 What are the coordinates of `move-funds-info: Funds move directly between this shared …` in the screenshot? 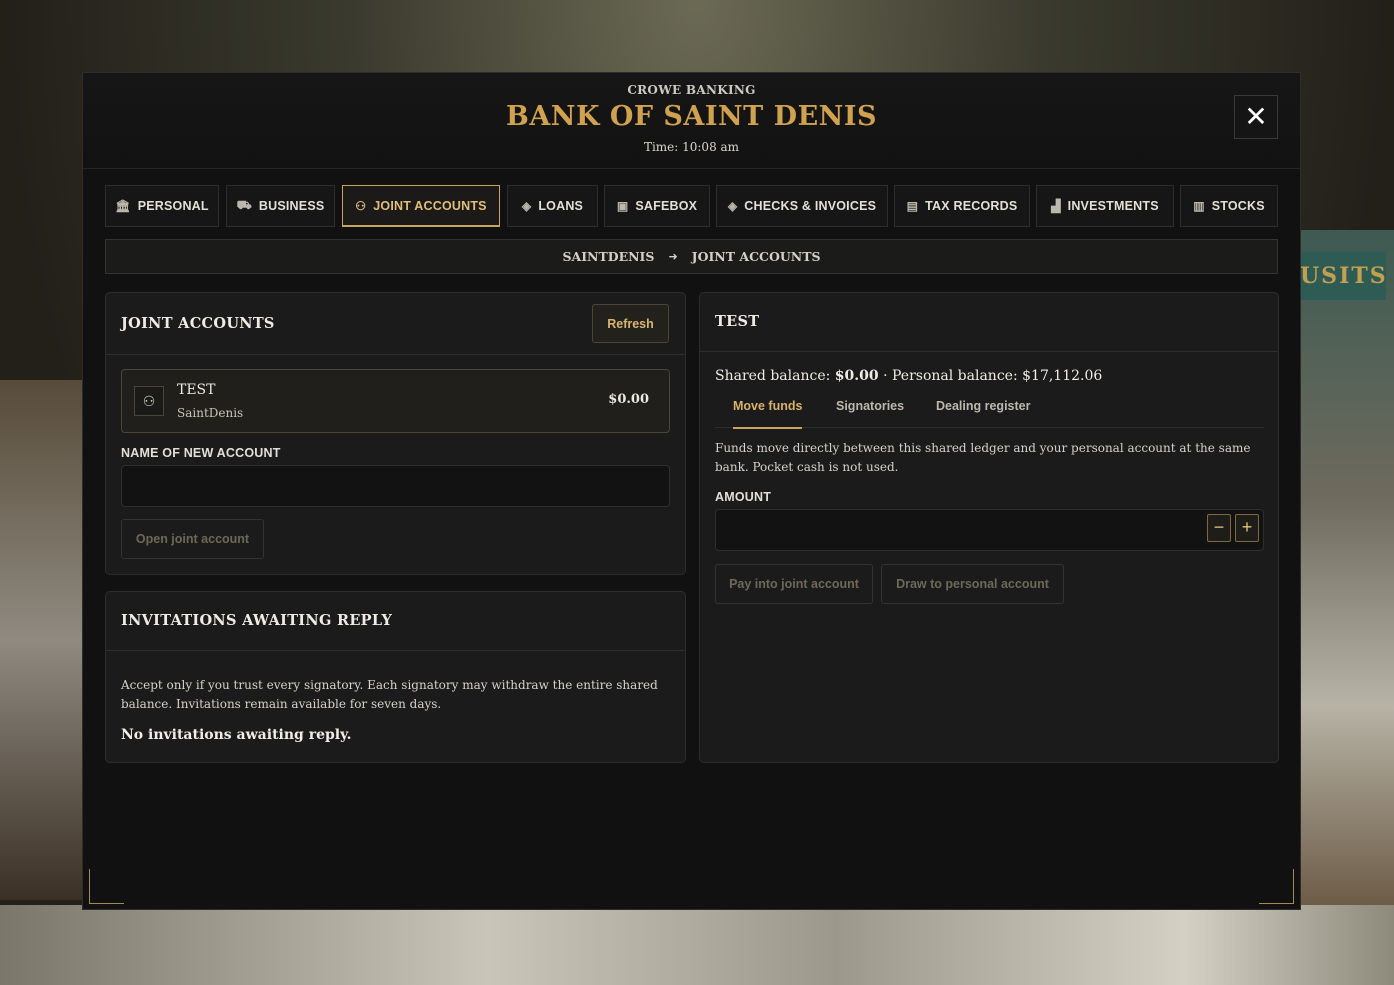 It's located at (983, 457).